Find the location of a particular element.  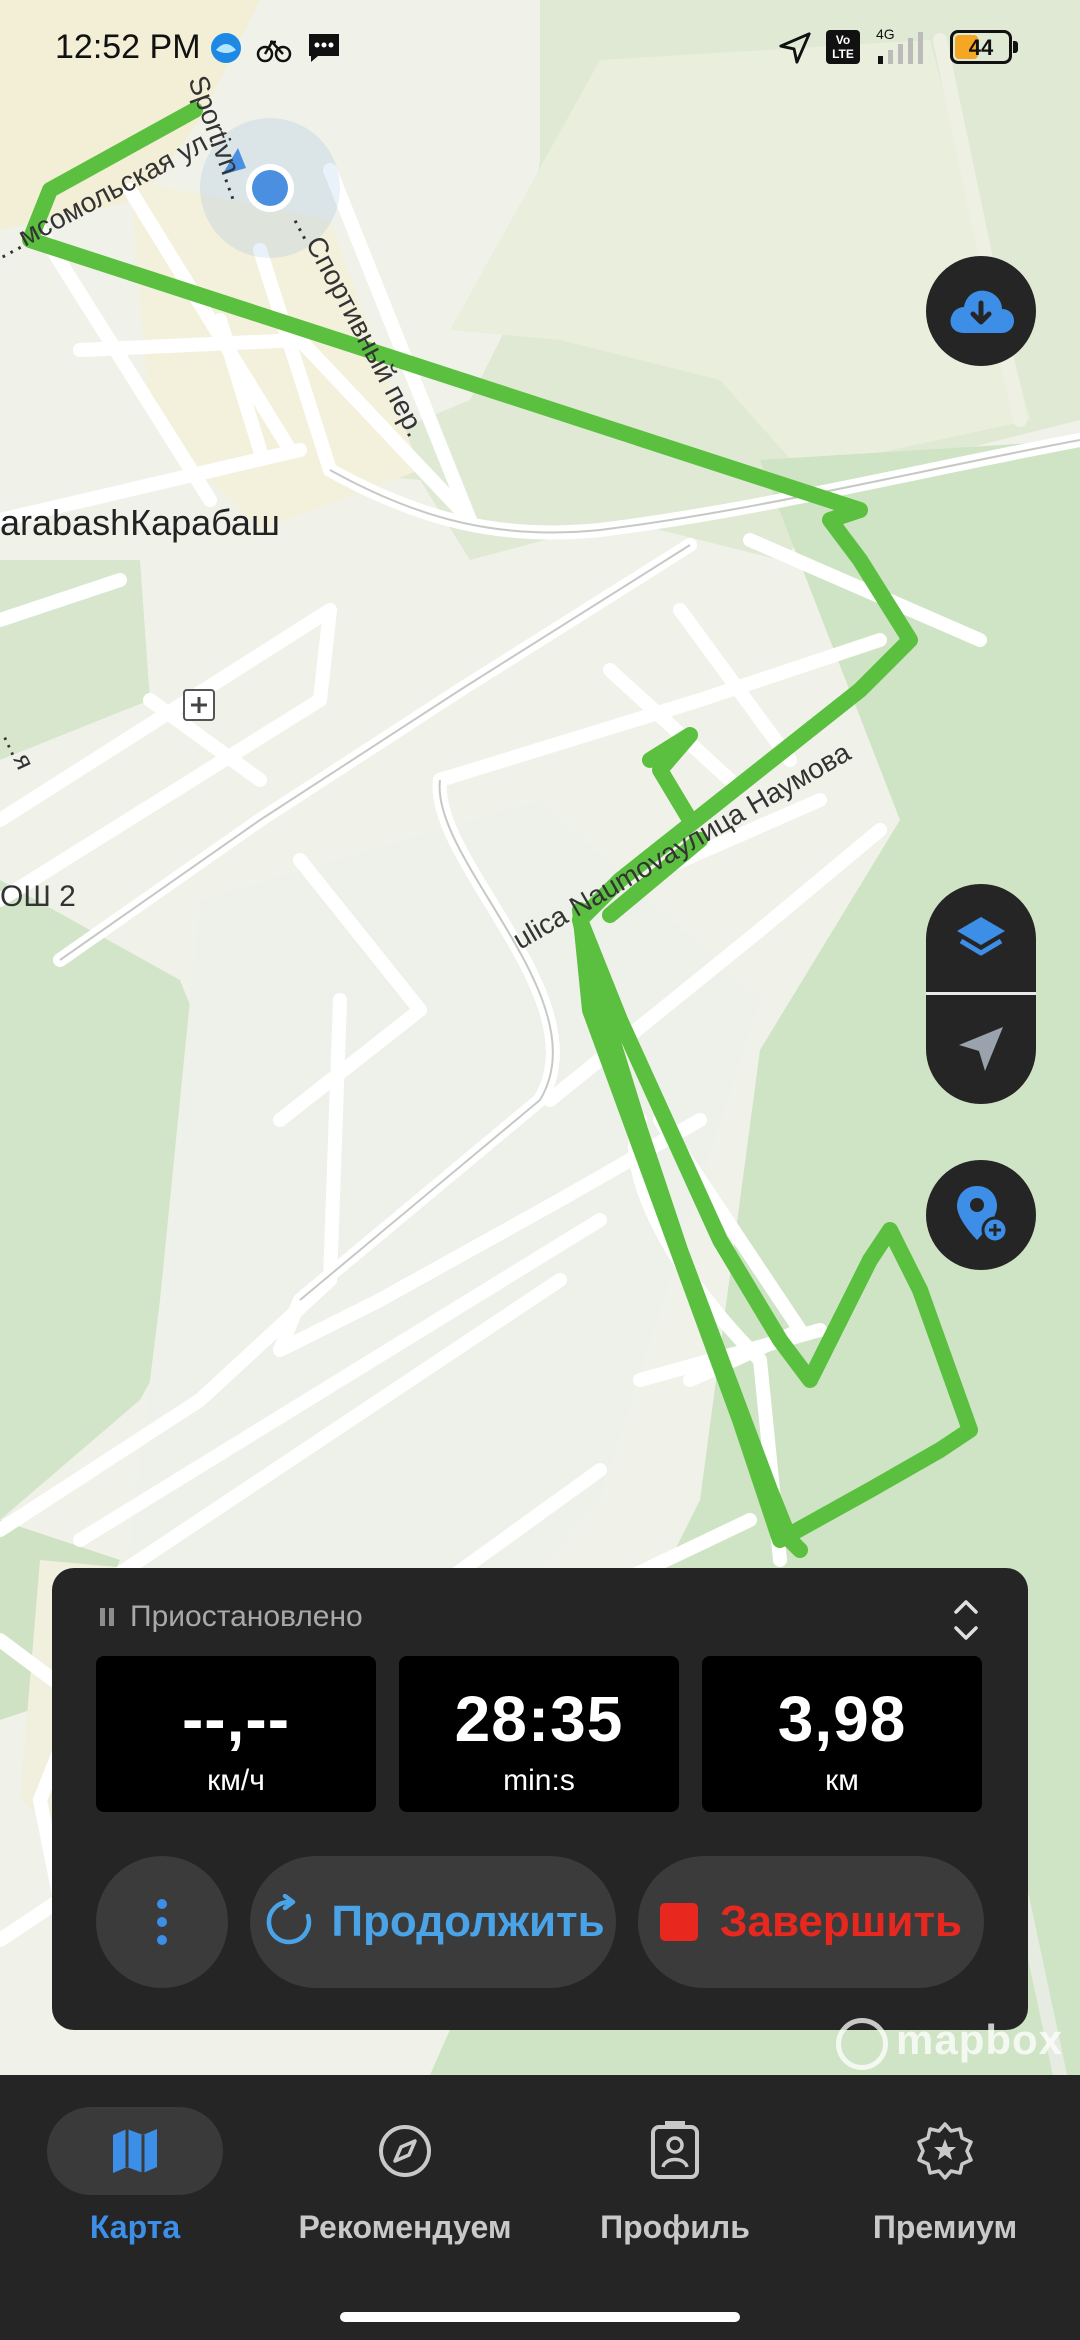

duration-value: 28:35 is located at coordinates (539, 1719).